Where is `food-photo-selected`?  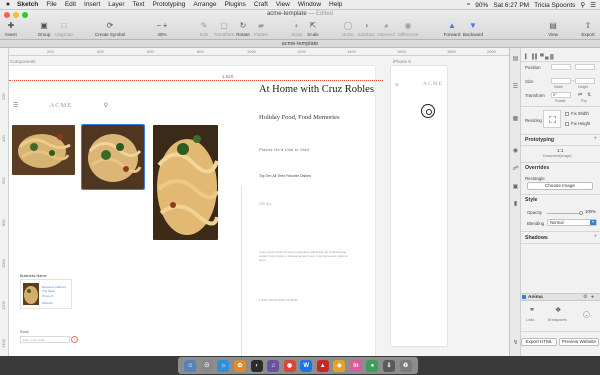 food-photo-selected is located at coordinates (113, 157).